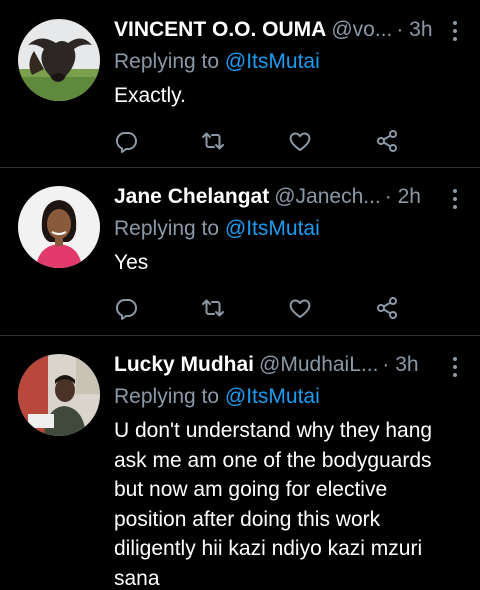 The image size is (480, 590). I want to click on tweet-header: Lucky Mudhai @MudhaiL... · 3h, so click(288, 365).